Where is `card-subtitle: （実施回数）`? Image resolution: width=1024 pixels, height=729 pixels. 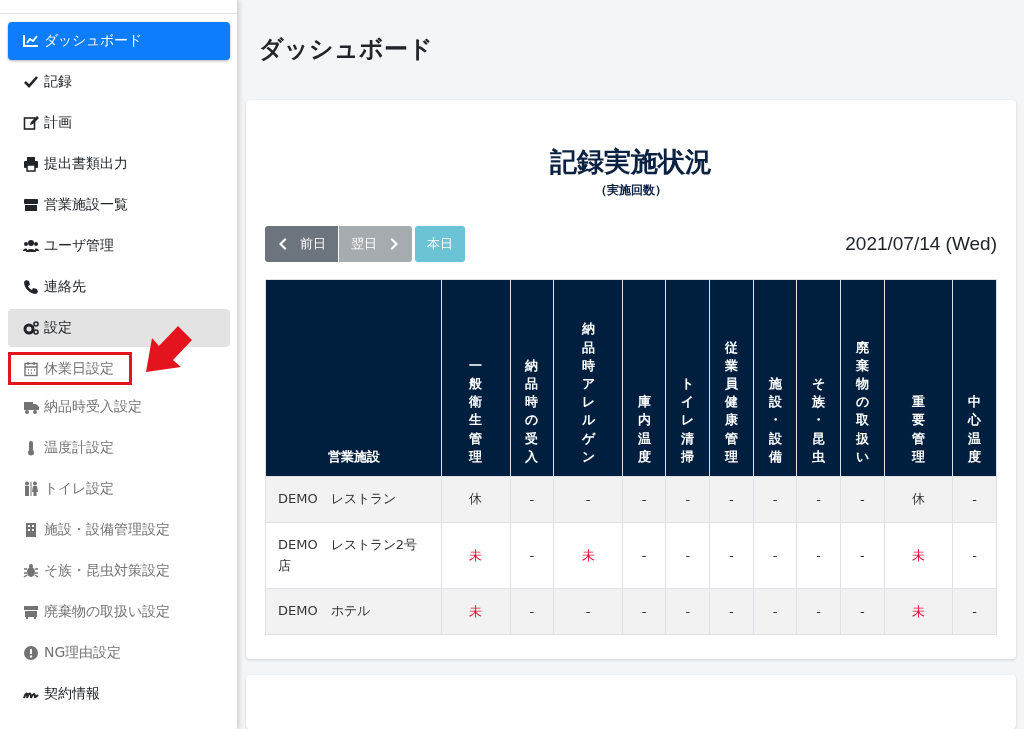
card-subtitle: （実施回数） is located at coordinates (631, 190).